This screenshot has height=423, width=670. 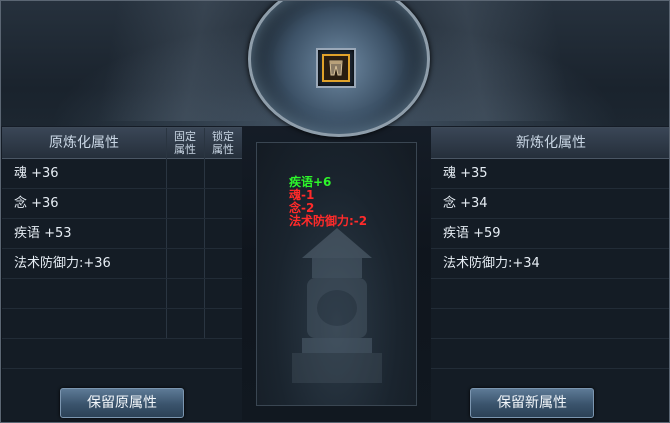 What do you see at coordinates (550, 174) in the screenshot?
I see `attribute-row: 魂 +35` at bounding box center [550, 174].